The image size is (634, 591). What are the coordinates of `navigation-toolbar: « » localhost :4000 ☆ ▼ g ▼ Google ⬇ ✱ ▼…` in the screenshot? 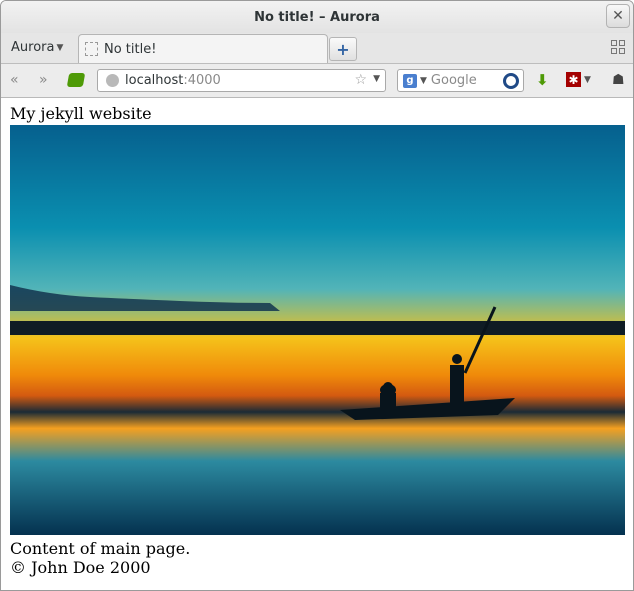 It's located at (317, 81).